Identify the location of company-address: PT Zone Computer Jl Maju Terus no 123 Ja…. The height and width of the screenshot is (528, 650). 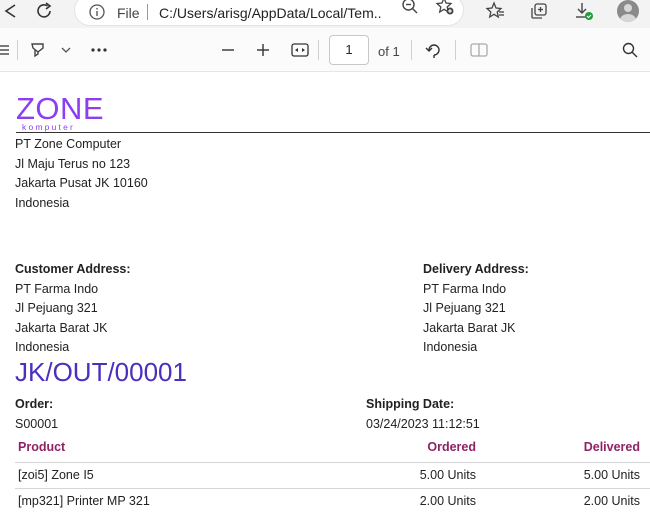
(81, 174).